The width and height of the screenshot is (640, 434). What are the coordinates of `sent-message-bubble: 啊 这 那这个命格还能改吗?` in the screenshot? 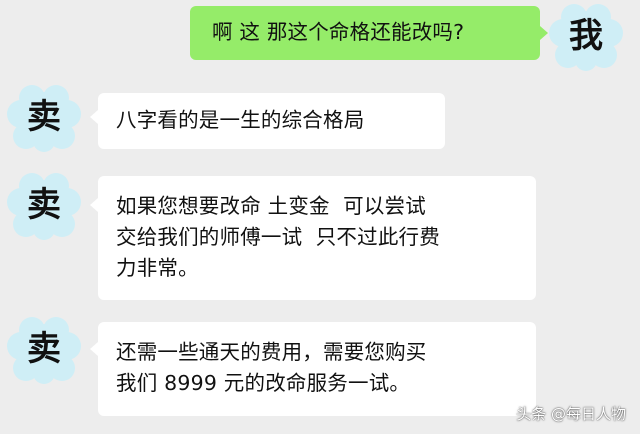 It's located at (365, 33).